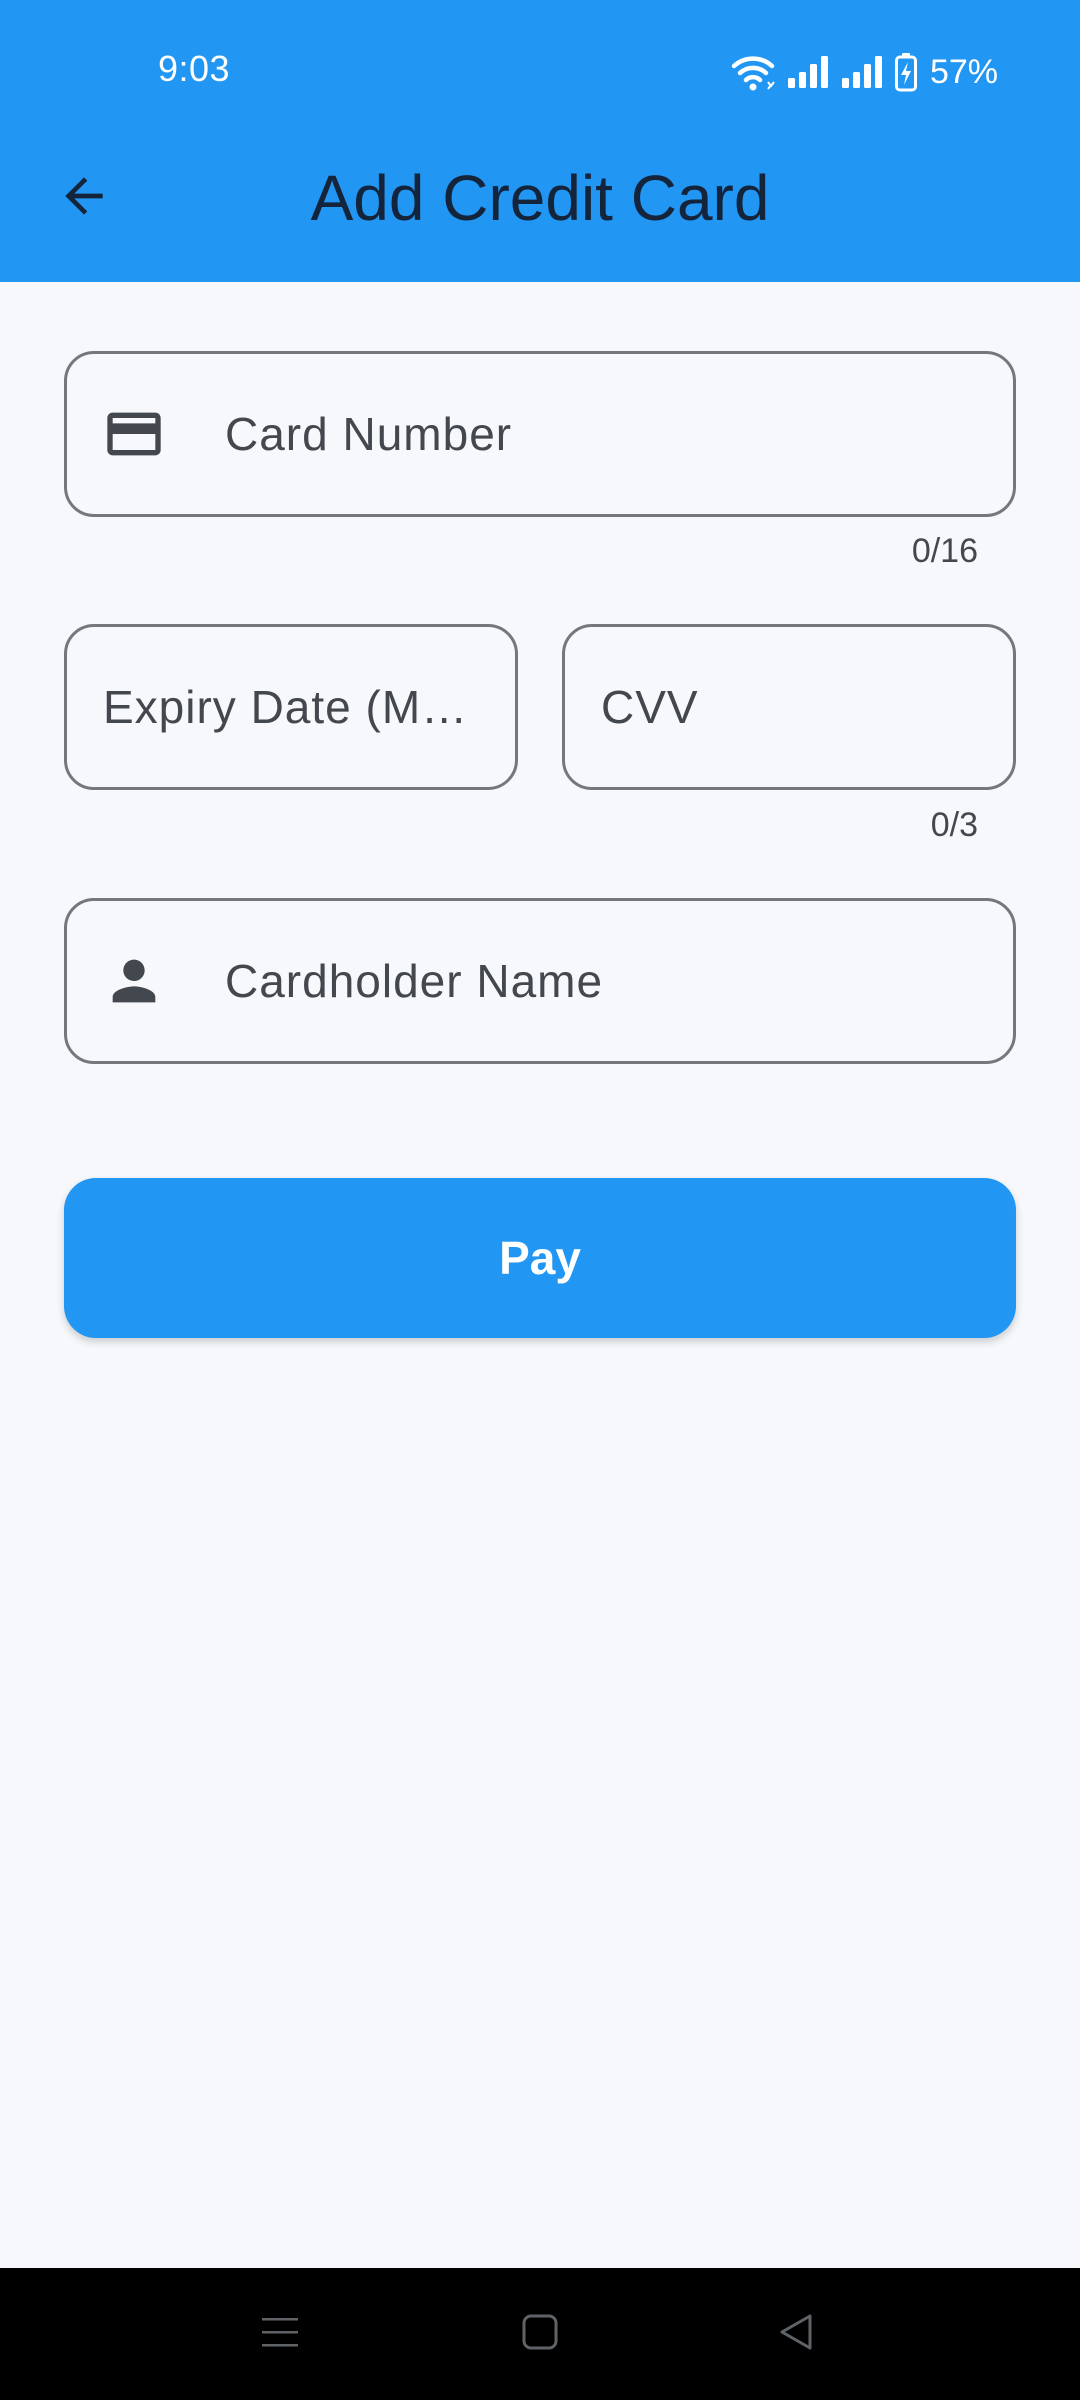 Image resolution: width=1080 pixels, height=2400 pixels. I want to click on home-icon, so click(540, 2334).